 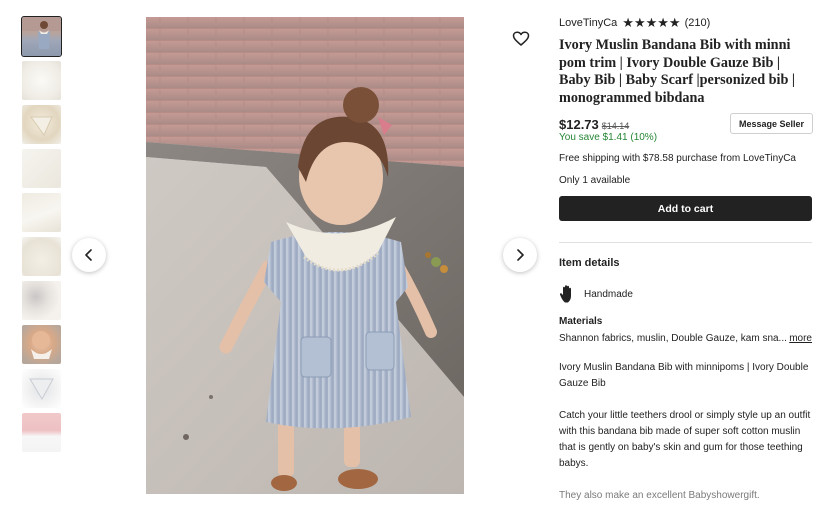 What do you see at coordinates (565, 294) in the screenshot?
I see `hand-icon` at bounding box center [565, 294].